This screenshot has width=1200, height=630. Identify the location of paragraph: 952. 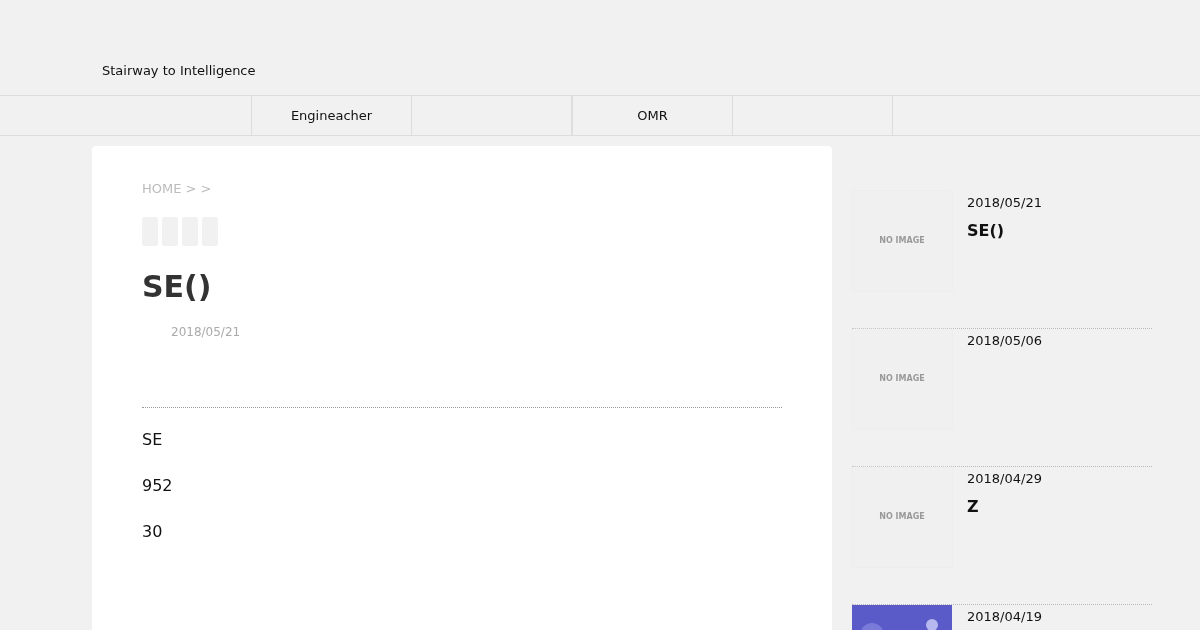
(158, 485).